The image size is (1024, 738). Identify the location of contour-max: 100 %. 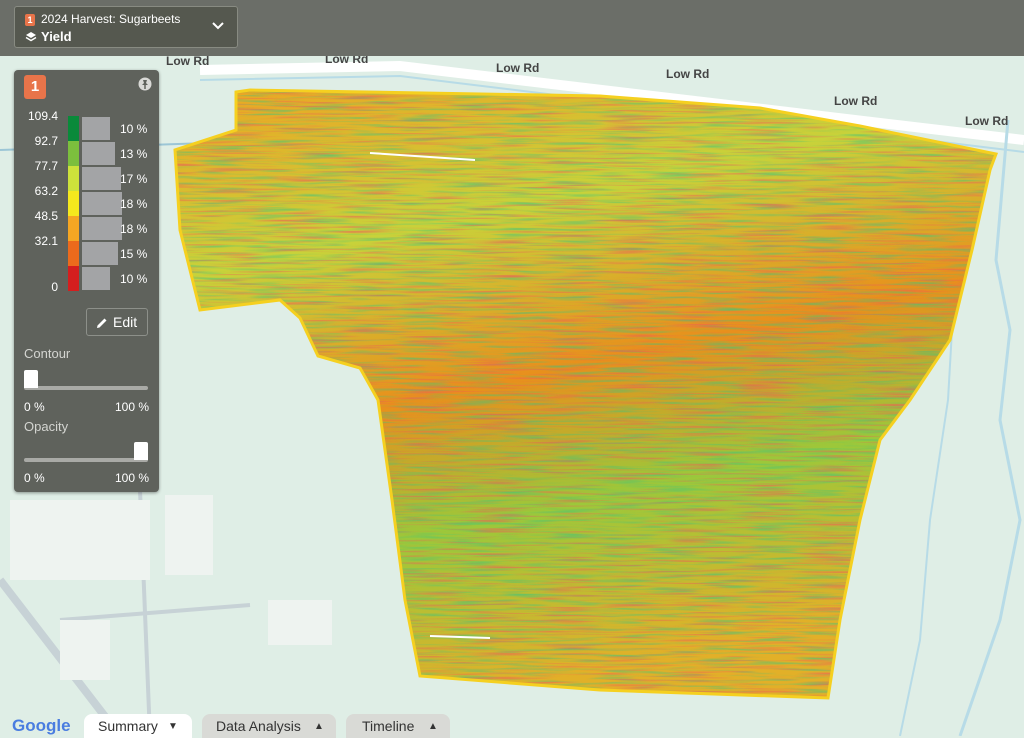
(131, 407).